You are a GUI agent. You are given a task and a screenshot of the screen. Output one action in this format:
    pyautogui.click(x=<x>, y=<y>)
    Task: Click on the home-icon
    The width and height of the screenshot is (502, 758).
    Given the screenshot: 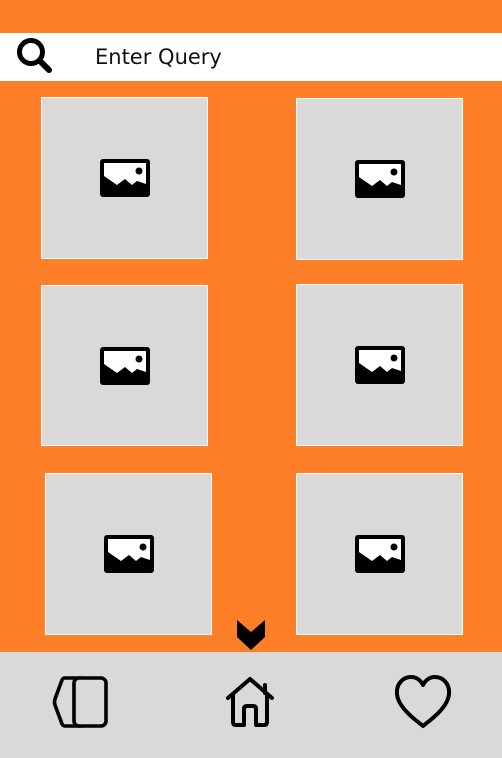 What is the action you would take?
    pyautogui.click(x=250, y=702)
    